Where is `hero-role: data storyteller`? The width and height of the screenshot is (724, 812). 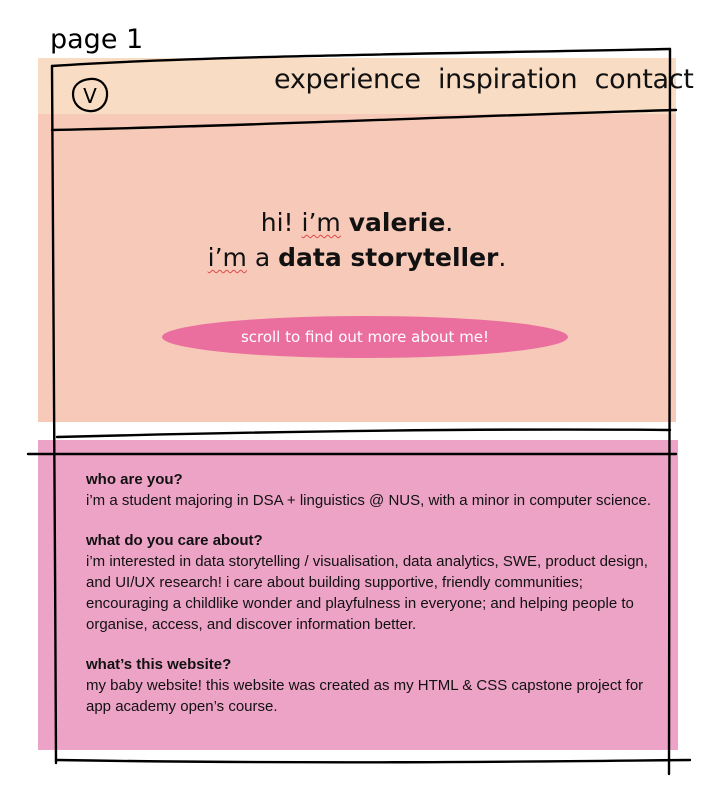 hero-role: data storyteller is located at coordinates (388, 257).